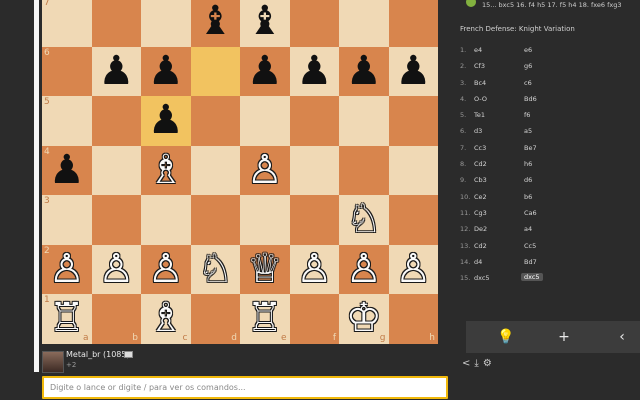  I want to click on square-h2: ♙, so click(413, 269).